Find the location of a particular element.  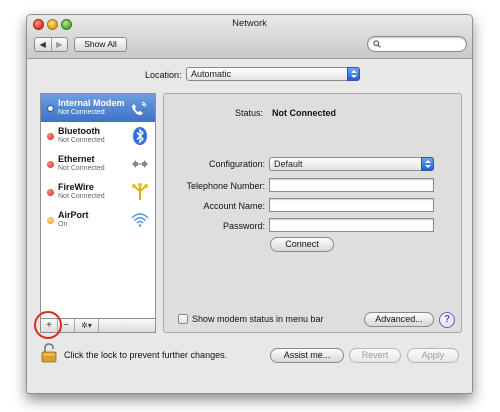

service-name: Ethernet is located at coordinates (76, 159).